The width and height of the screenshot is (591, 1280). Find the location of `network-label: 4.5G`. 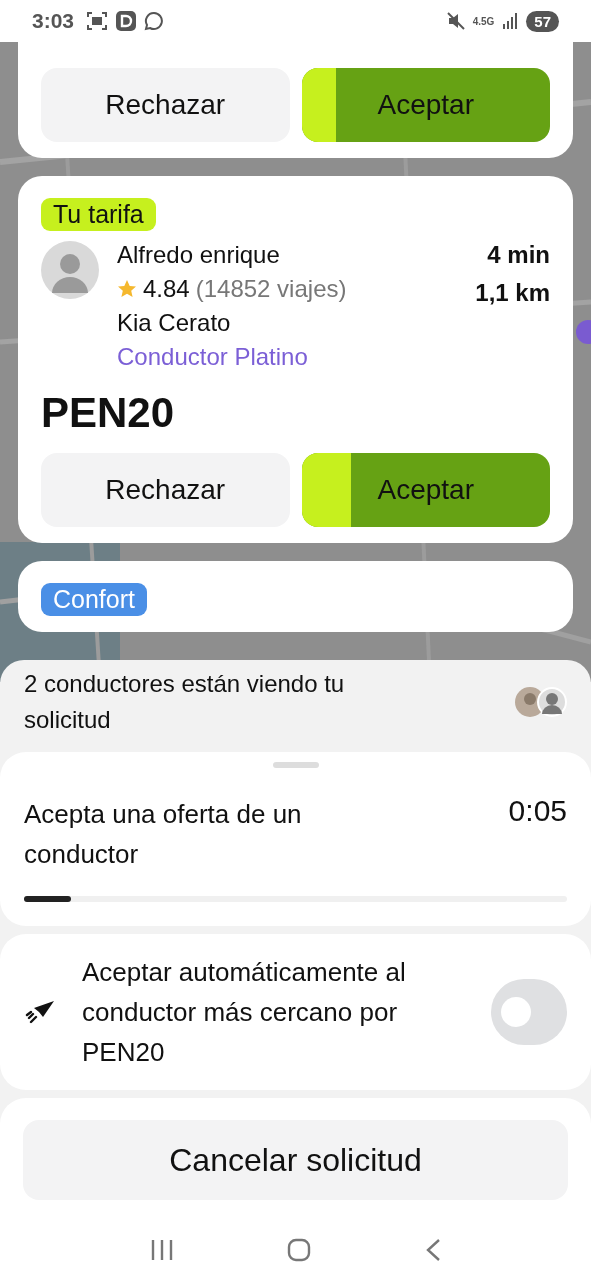

network-label: 4.5G is located at coordinates (483, 21).